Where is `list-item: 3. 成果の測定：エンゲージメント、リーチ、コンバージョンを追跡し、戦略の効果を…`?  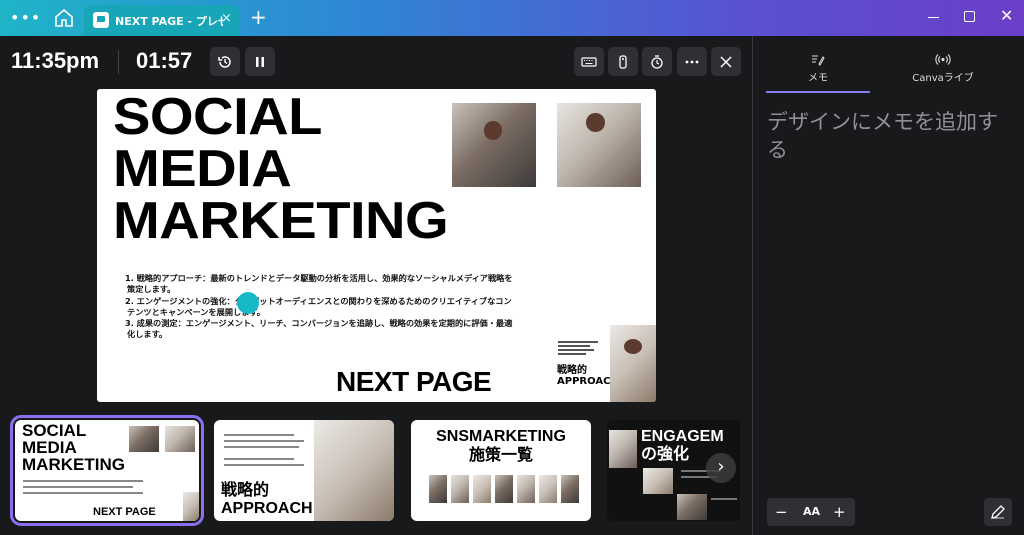 list-item: 3. 成果の測定：エンゲージメント、リーチ、コンバージョンを追跡し、戦略の効果を… is located at coordinates (319, 323).